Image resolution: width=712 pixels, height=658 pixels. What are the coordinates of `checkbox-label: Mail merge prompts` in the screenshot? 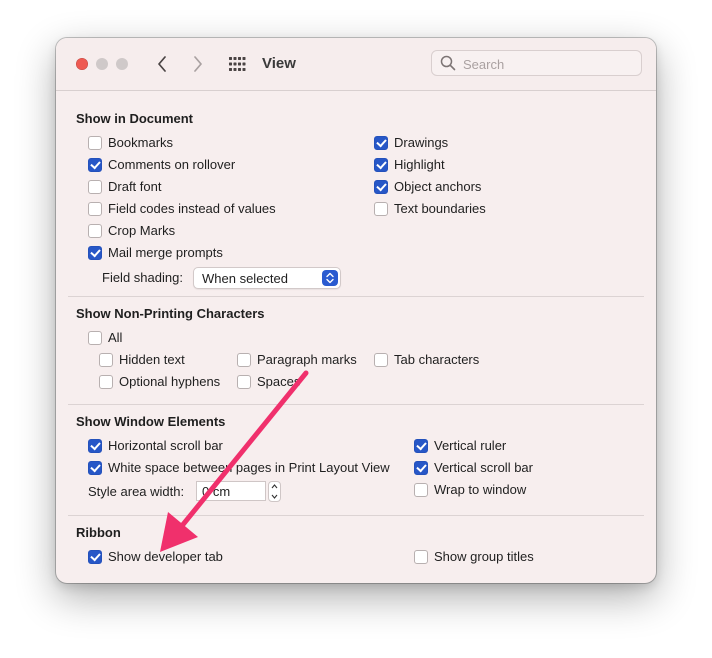 It's located at (165, 252).